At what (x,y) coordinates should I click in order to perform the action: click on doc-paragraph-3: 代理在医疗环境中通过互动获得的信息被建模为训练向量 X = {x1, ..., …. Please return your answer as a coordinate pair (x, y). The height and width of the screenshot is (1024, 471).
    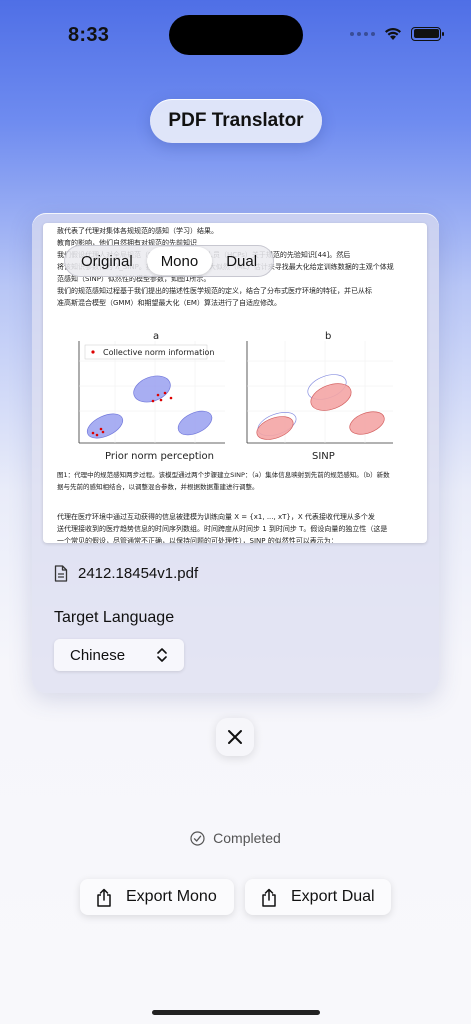
    Looking at the image, I should click on (222, 528).